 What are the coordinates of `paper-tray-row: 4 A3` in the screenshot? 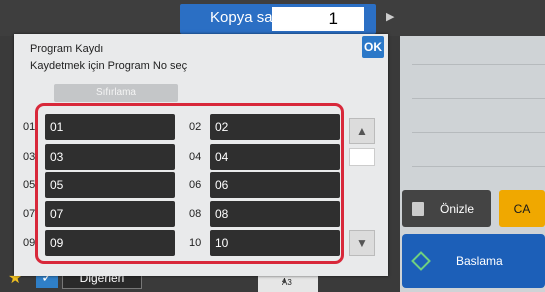 It's located at (288, 284).